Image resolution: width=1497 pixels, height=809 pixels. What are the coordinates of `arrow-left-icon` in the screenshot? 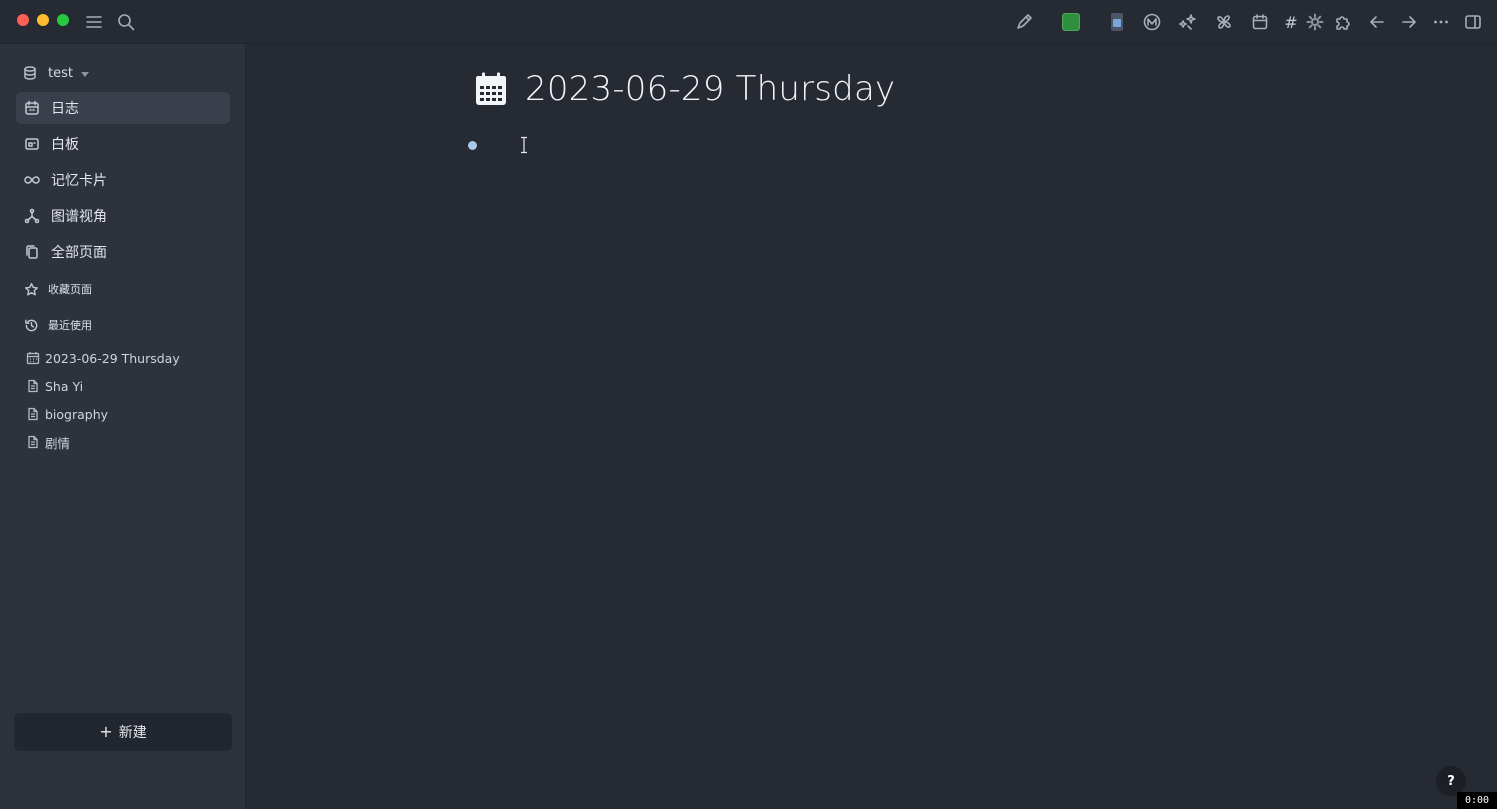 It's located at (1377, 22).